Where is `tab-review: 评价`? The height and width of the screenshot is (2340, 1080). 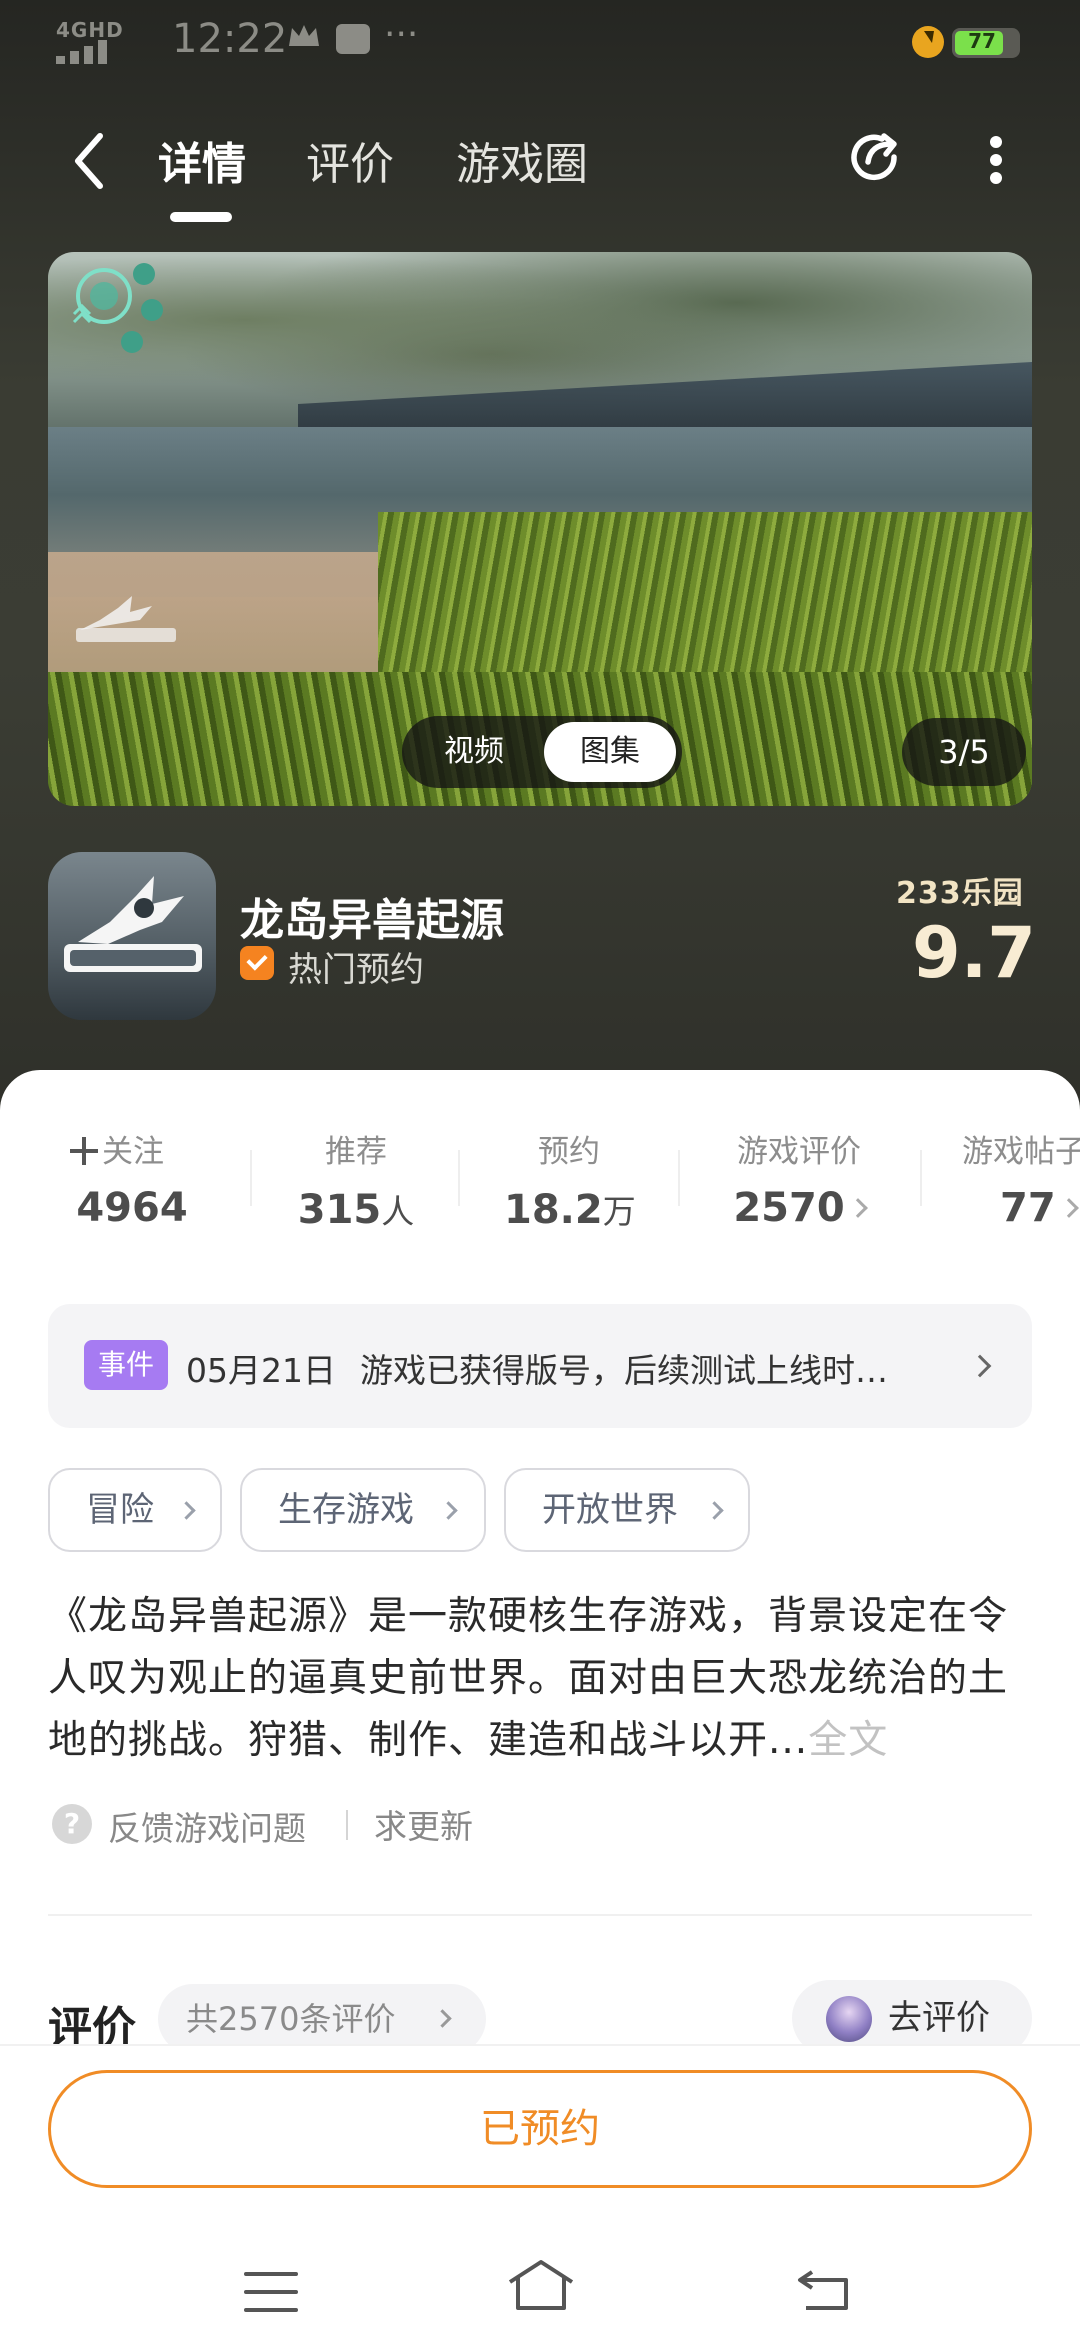 tab-review: 评价 is located at coordinates (350, 160).